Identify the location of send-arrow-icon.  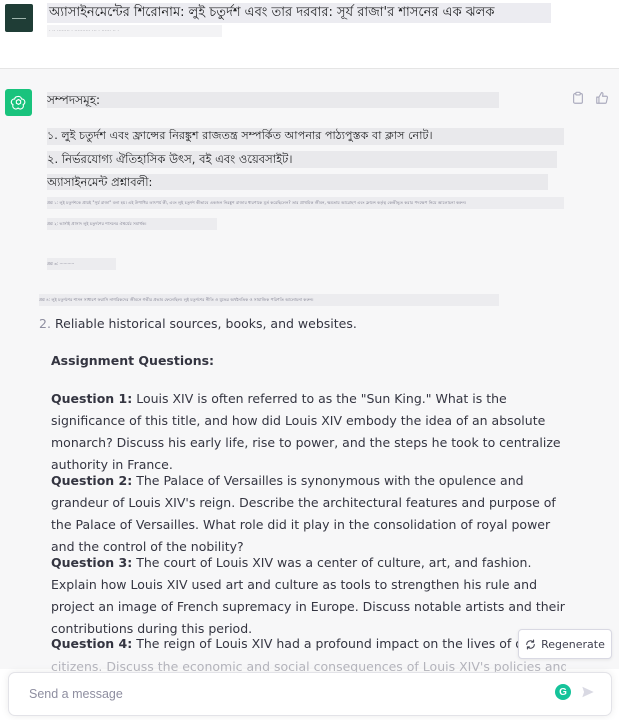
(588, 692).